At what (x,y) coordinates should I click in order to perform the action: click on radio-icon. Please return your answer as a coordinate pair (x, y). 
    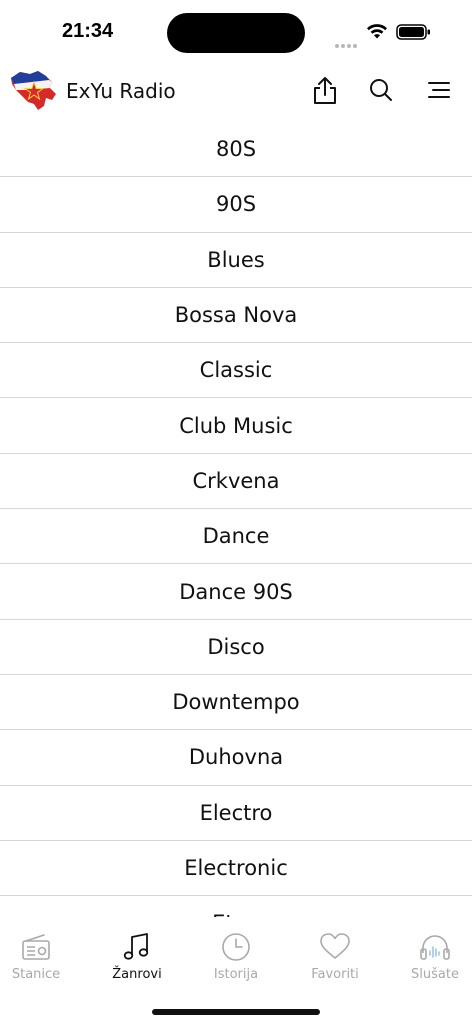
    Looking at the image, I should click on (36, 947).